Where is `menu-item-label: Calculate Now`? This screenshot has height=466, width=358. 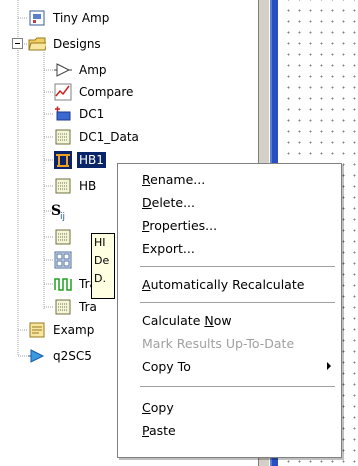 menu-item-label: Calculate Now is located at coordinates (187, 320).